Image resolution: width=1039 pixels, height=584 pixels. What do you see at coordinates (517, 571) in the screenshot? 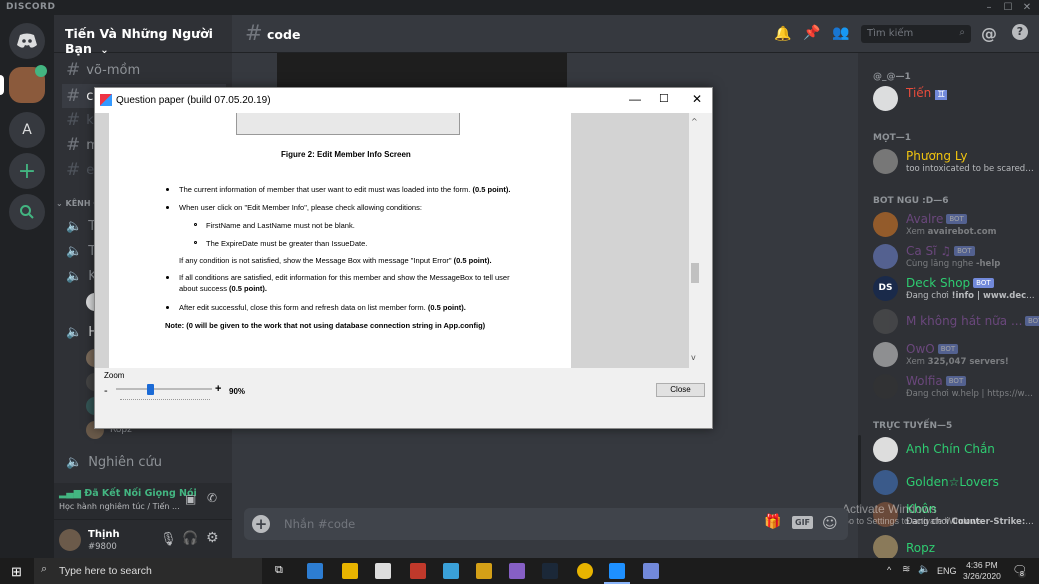
I see `visual-studio-icon` at bounding box center [517, 571].